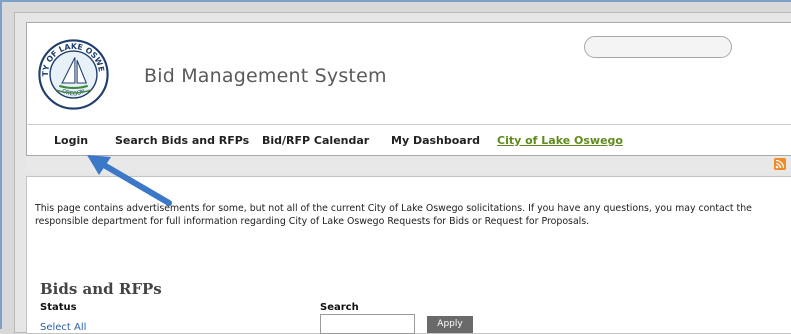 The width and height of the screenshot is (791, 334). I want to click on search-label: Search, so click(339, 307).